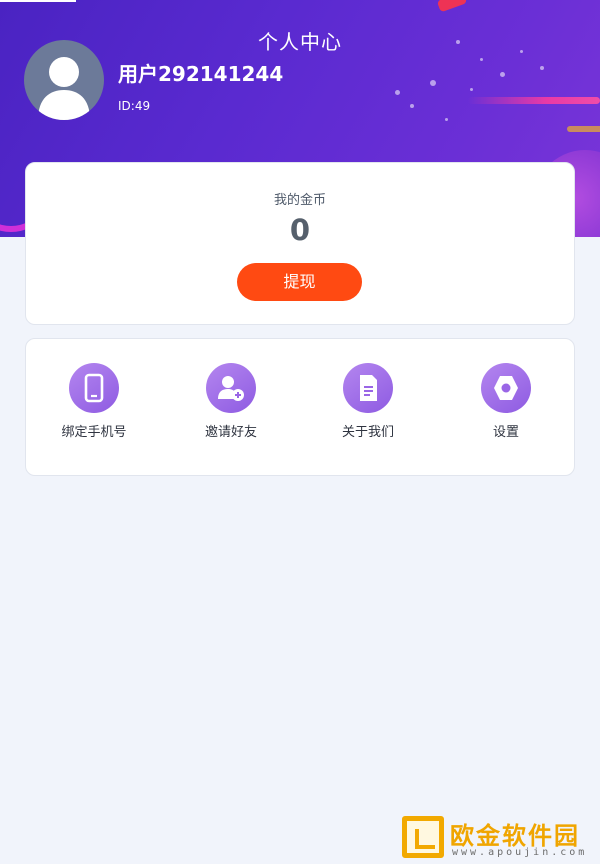 This screenshot has width=600, height=864. Describe the element at coordinates (134, 106) in the screenshot. I see `user-id: ID:49` at that location.